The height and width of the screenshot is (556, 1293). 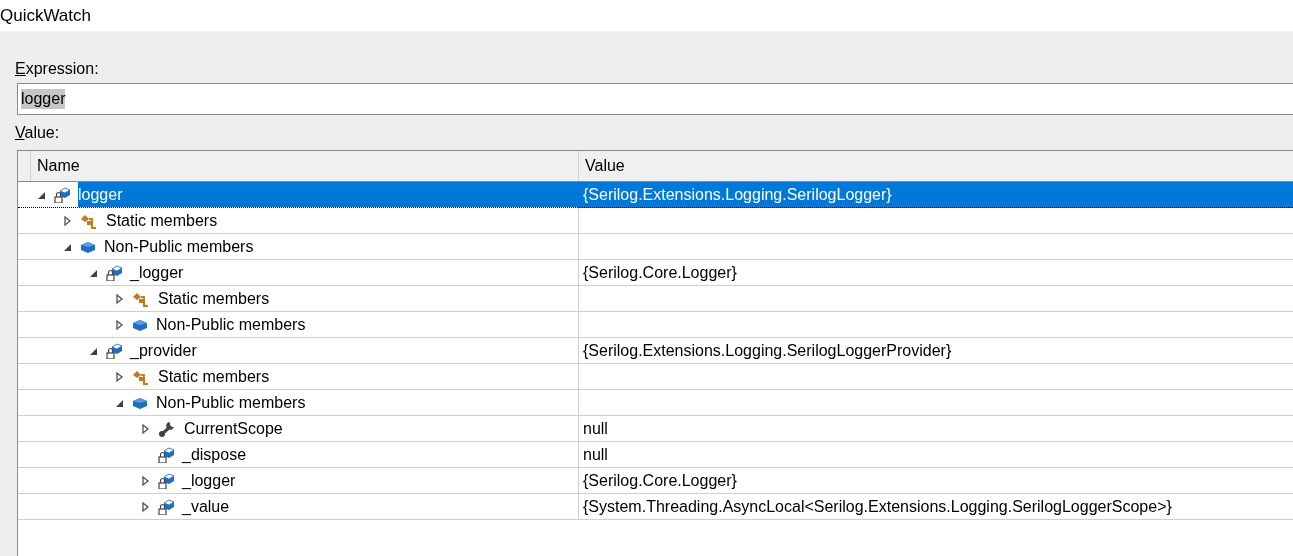 What do you see at coordinates (37, 132) in the screenshot?
I see `value-label: Value:` at bounding box center [37, 132].